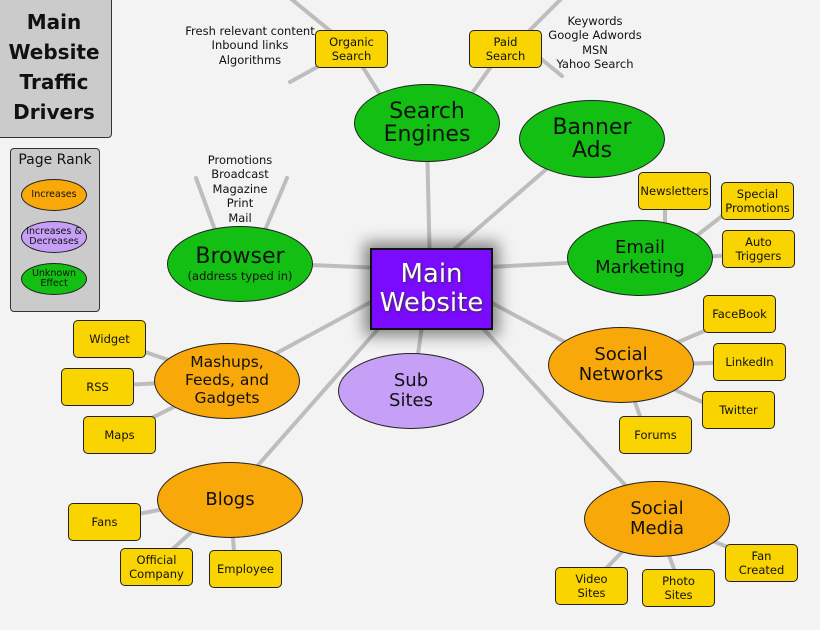 Image resolution: width=820 pixels, height=630 pixels. I want to click on title-line: Drivers, so click(54, 112).